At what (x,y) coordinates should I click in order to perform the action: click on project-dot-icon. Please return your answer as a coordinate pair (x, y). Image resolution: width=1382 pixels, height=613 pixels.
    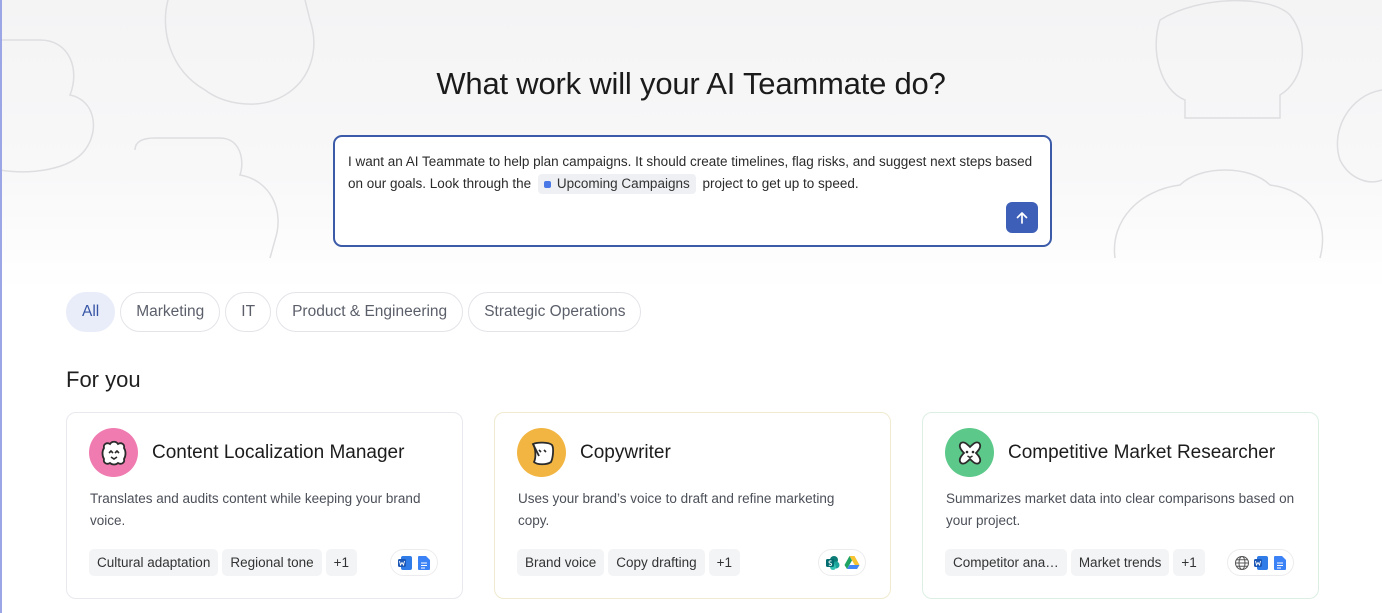
    Looking at the image, I should click on (547, 184).